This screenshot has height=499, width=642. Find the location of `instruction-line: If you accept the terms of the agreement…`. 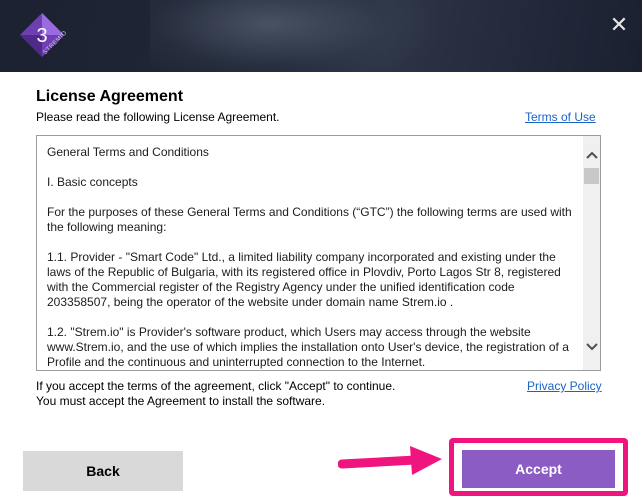

instruction-line: If you accept the terms of the agreement… is located at coordinates (216, 386).